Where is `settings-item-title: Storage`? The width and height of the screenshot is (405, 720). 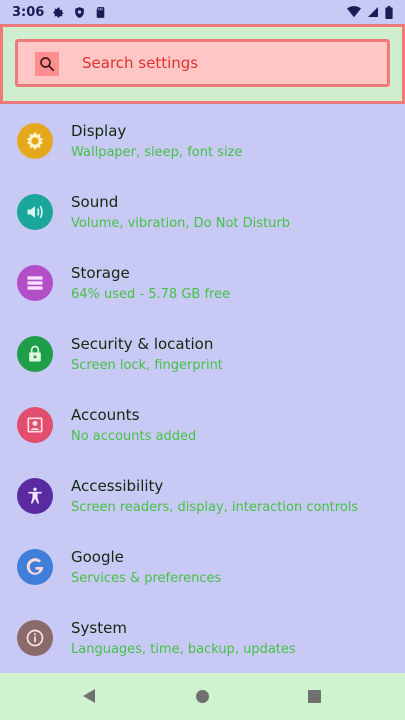 settings-item-title: Storage is located at coordinates (100, 273).